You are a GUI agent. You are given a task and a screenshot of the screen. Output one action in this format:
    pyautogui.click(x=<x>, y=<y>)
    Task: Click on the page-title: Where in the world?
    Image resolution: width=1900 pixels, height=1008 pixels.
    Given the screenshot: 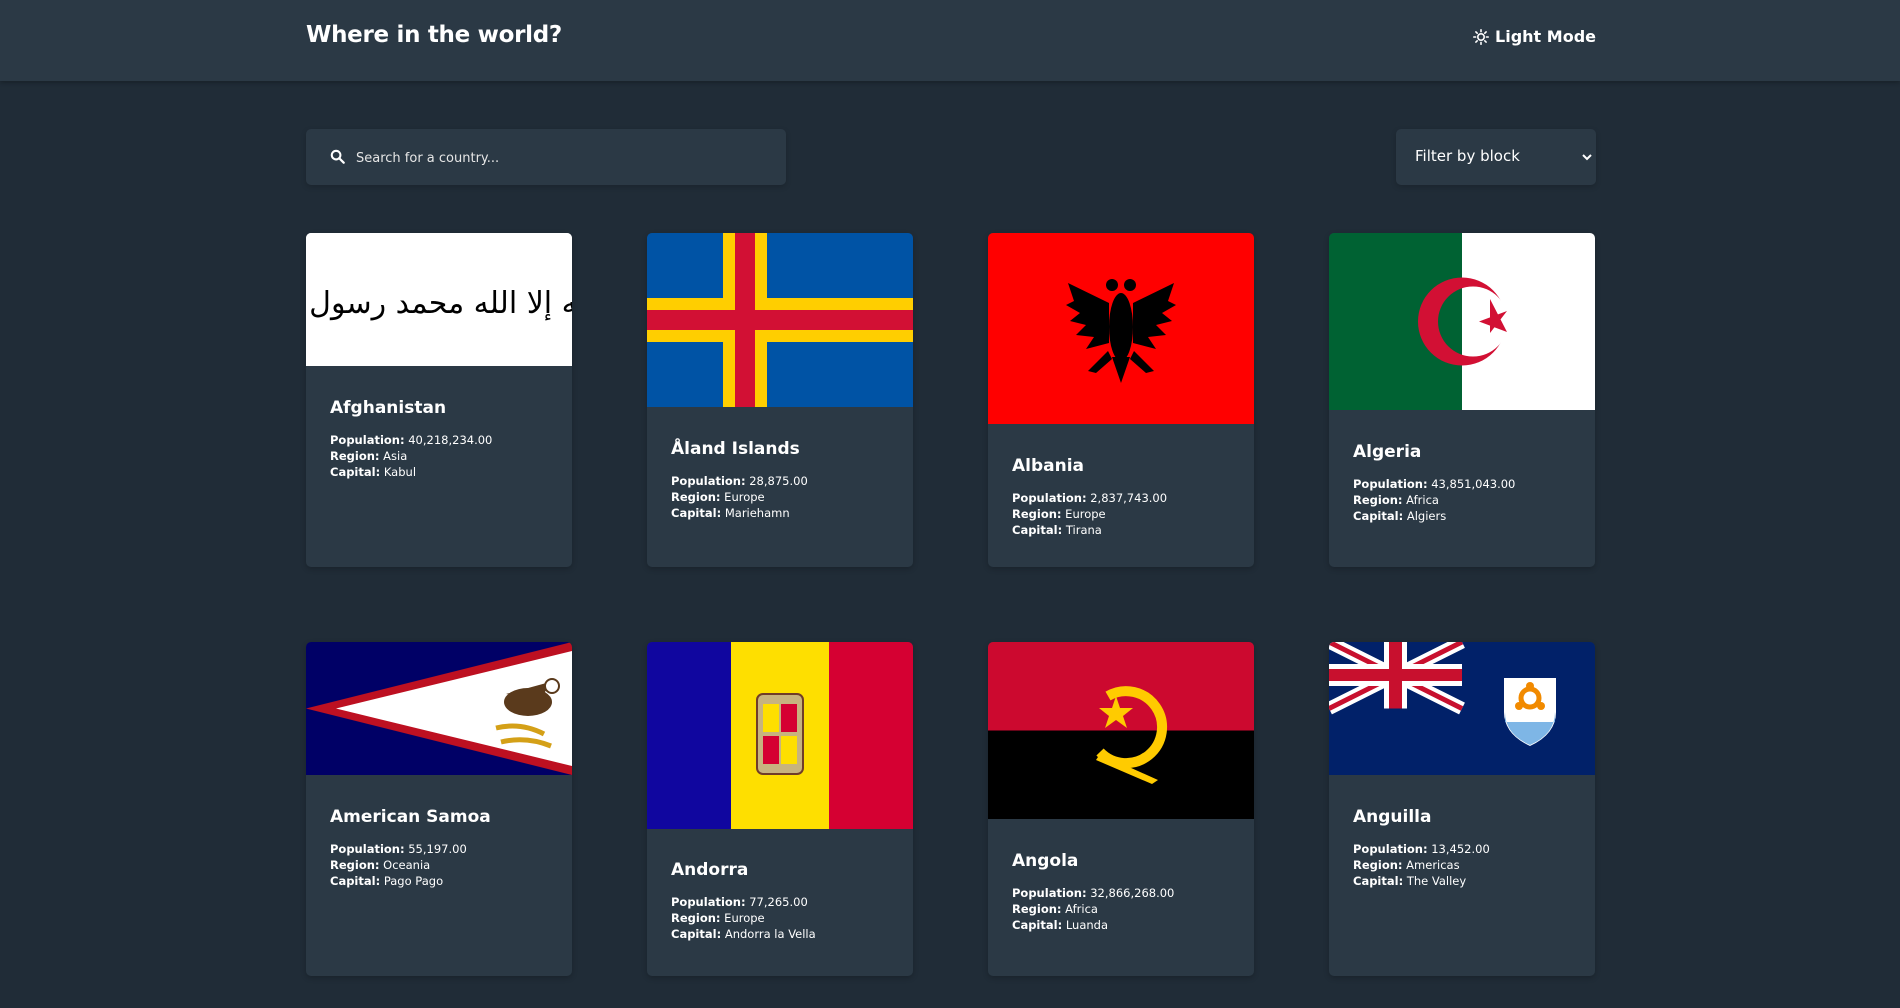 What is the action you would take?
    pyautogui.click(x=434, y=35)
    